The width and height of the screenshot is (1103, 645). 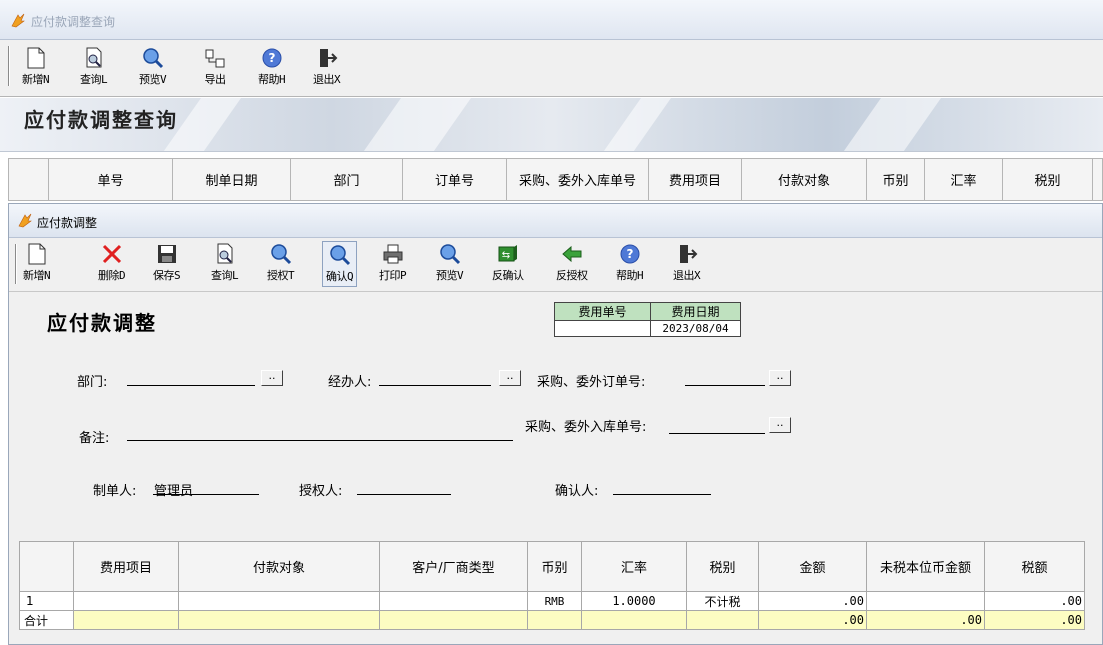 What do you see at coordinates (126, 601) in the screenshot?
I see `cell-fee-item` at bounding box center [126, 601].